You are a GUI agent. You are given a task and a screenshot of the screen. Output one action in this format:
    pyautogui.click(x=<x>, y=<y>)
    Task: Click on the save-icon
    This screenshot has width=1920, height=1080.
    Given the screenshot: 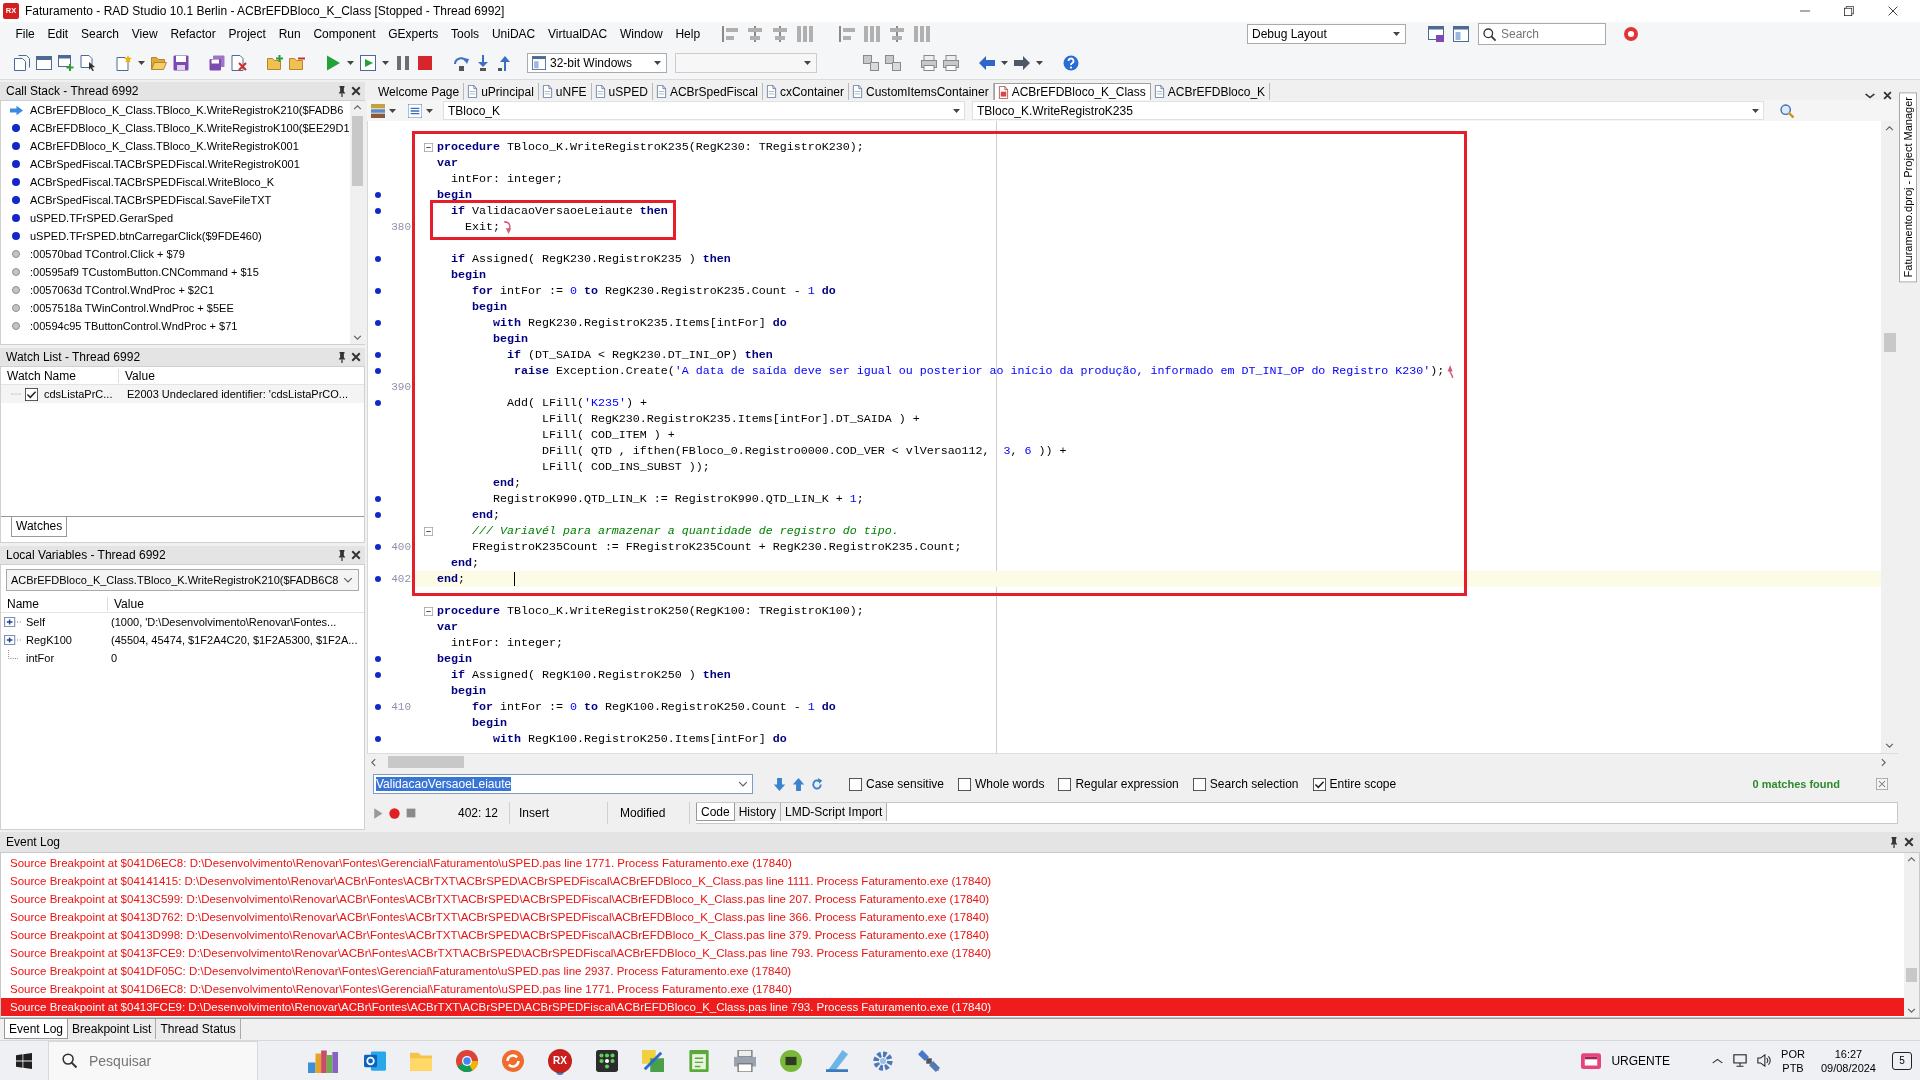 What is the action you would take?
    pyautogui.click(x=181, y=62)
    